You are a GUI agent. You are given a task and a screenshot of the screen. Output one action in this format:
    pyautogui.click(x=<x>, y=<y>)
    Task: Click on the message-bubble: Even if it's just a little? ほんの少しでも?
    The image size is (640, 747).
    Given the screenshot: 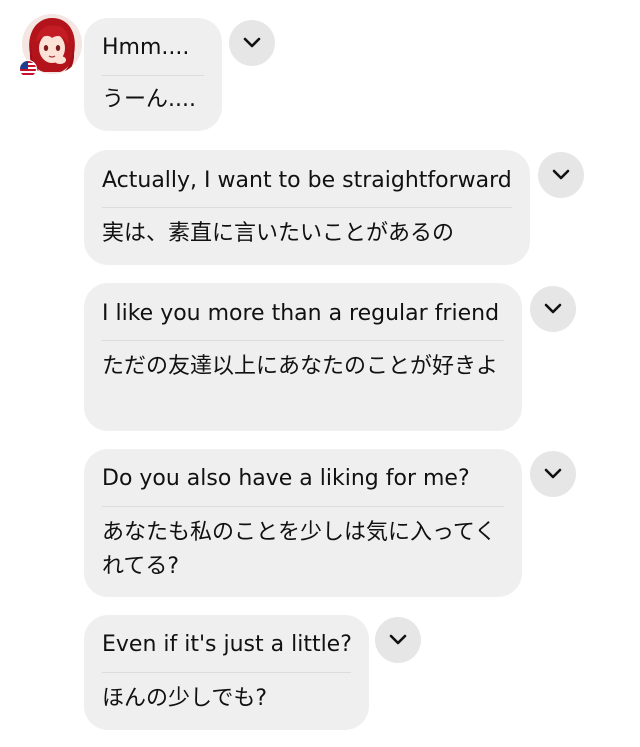 What is the action you would take?
    pyautogui.click(x=226, y=672)
    